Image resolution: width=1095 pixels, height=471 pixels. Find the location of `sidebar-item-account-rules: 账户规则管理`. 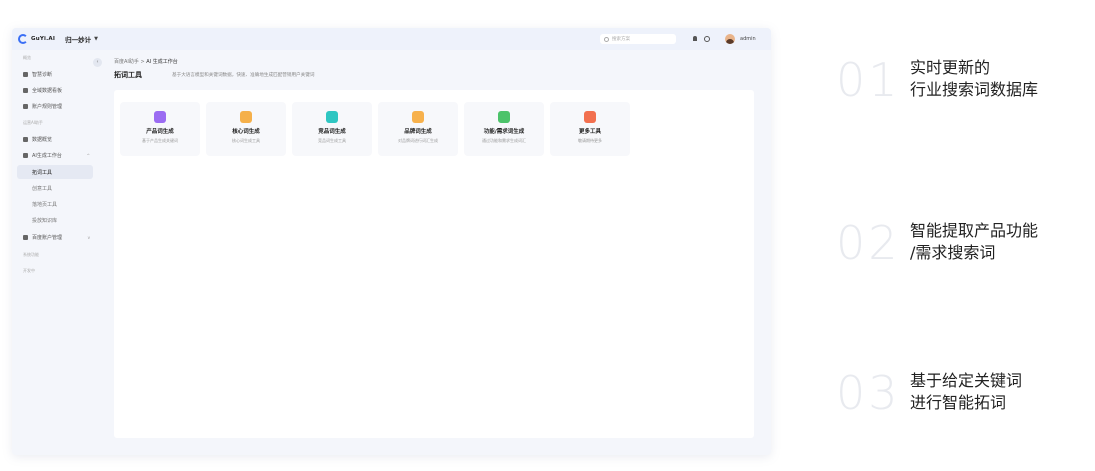

sidebar-item-account-rules: 账户规则管理 is located at coordinates (57, 106).